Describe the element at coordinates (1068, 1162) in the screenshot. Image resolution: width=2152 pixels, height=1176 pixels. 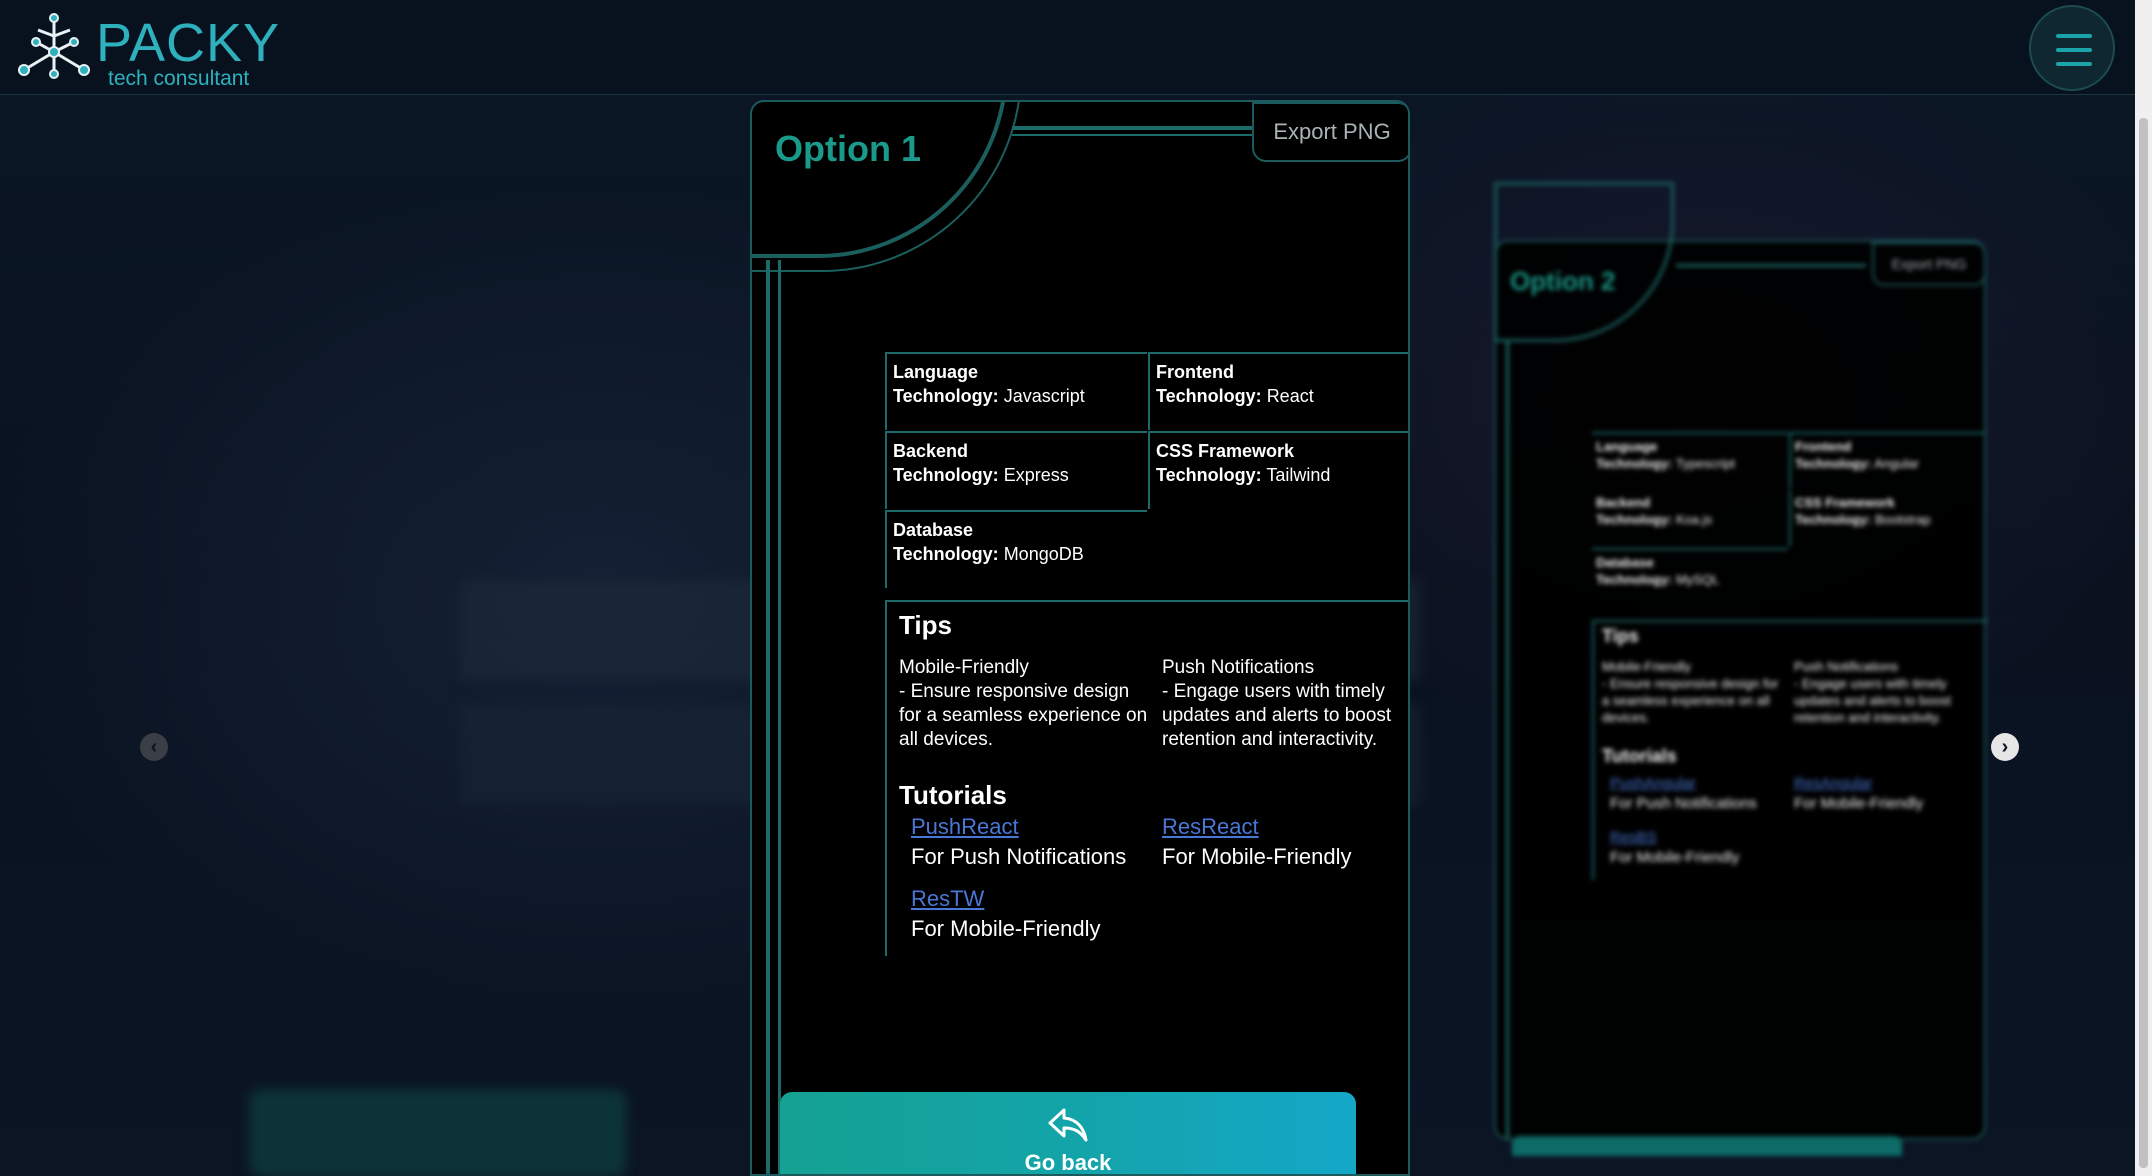
I see `go-back-label: Go back` at that location.